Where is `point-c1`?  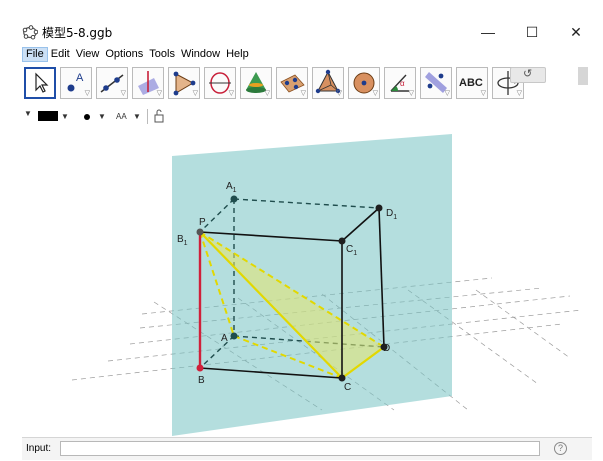 point-c1 is located at coordinates (342, 241).